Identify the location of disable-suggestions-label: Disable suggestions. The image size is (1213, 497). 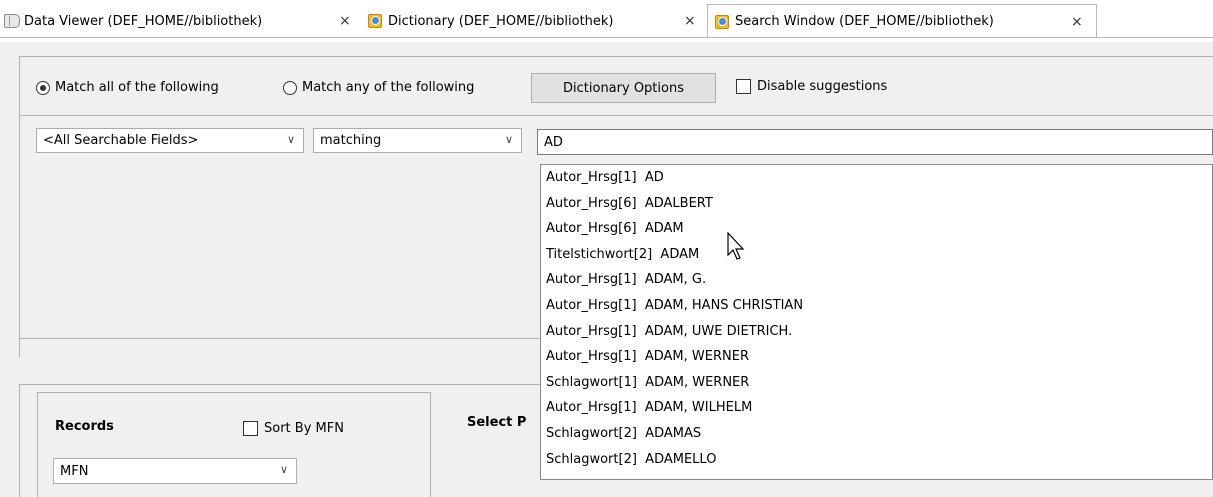
(822, 86).